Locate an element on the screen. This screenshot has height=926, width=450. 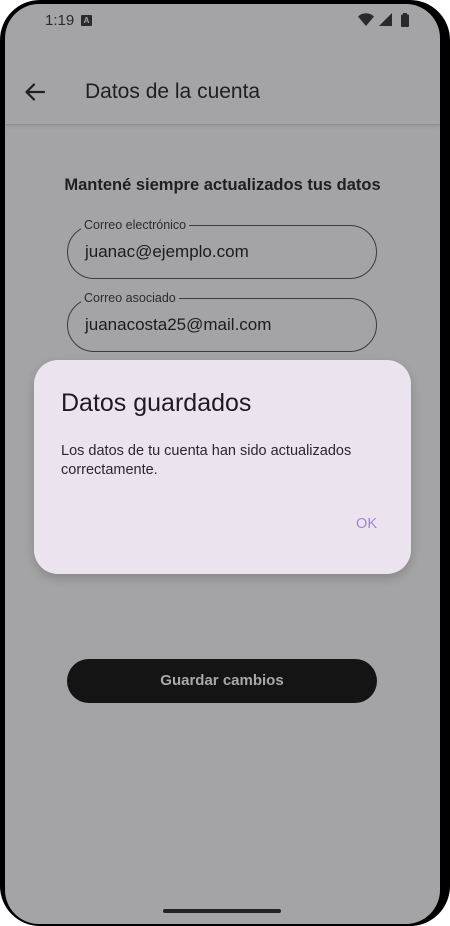
email-field: Correo electrónico juanac@ejemplo.com is located at coordinates (222, 248).